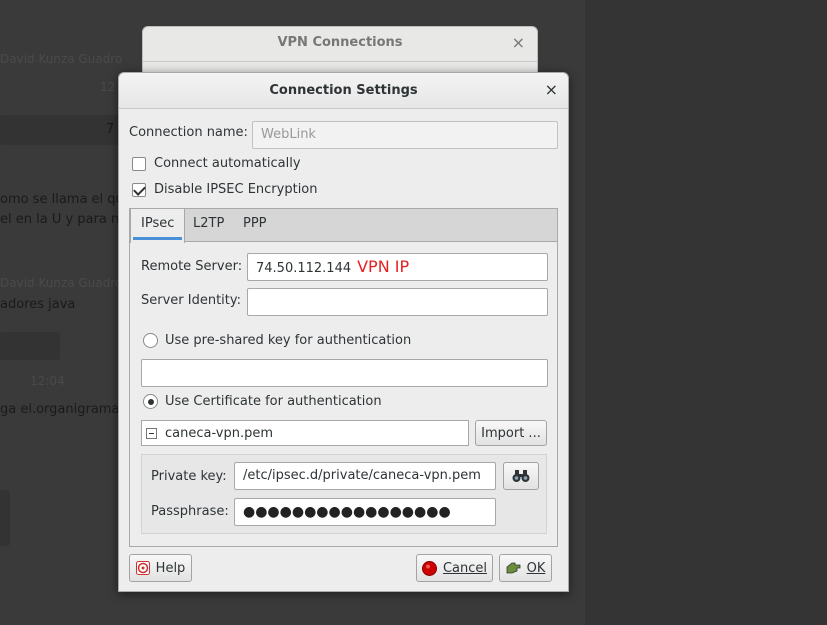 The image size is (827, 625). Describe the element at coordinates (236, 189) in the screenshot. I see `disable-ipsec-label: Disable IPSEC Encryption` at that location.